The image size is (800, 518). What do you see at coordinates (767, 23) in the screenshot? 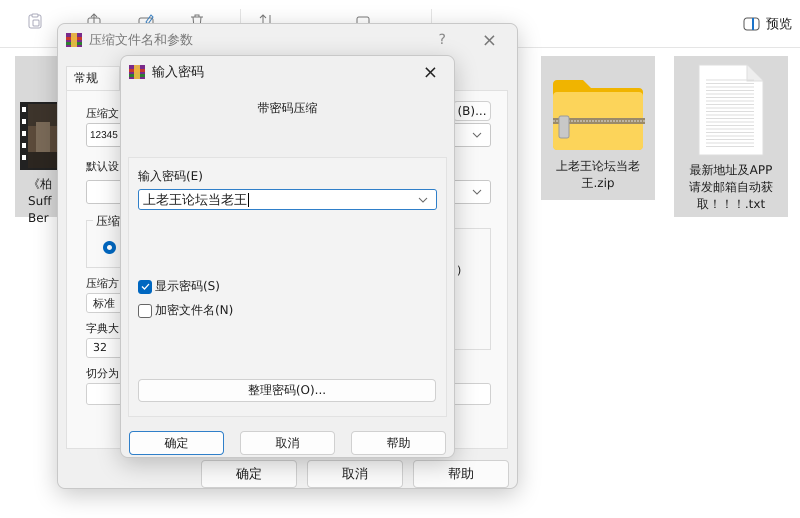
I see `preview-button: 预览` at bounding box center [767, 23].